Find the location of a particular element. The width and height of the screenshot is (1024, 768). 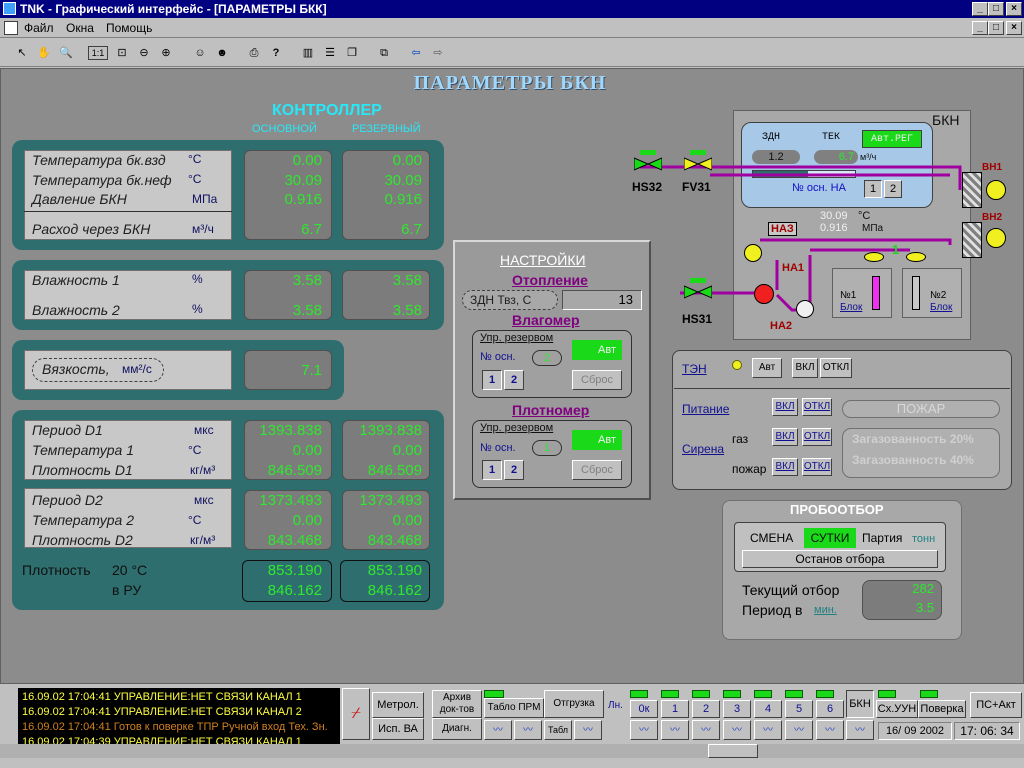

line-2-button: 2 is located at coordinates (706, 709).